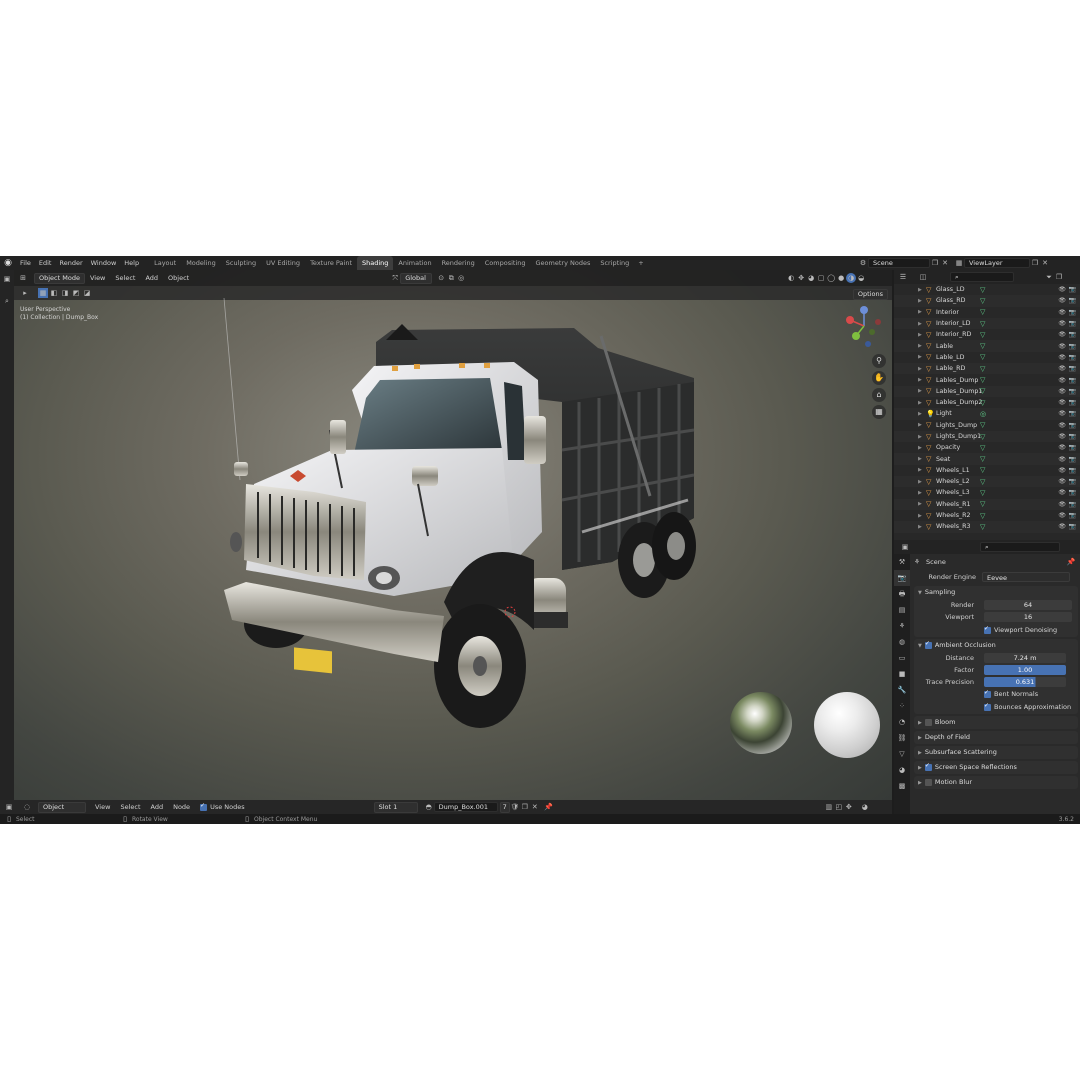 This screenshot has height=1080, width=1080. What do you see at coordinates (130, 807) in the screenshot?
I see `node-menu-select: Select` at bounding box center [130, 807].